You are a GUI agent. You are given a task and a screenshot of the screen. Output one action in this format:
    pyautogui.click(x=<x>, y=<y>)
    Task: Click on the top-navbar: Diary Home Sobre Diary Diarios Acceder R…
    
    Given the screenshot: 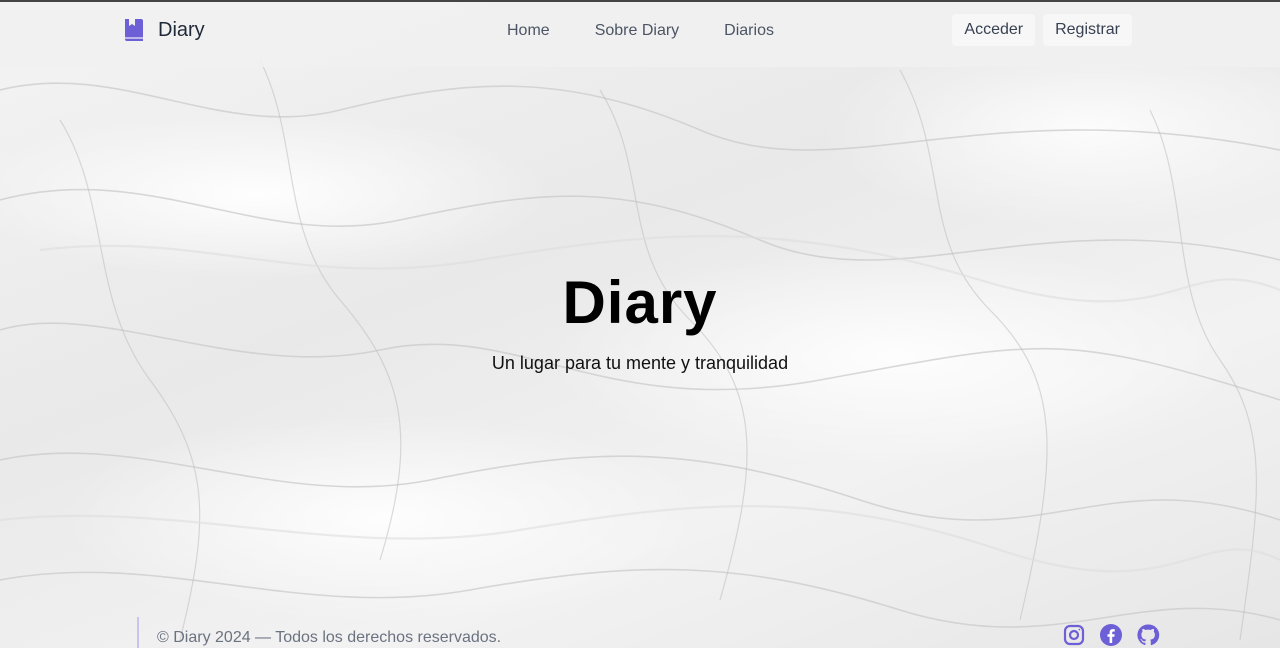 What is the action you would take?
    pyautogui.click(x=640, y=34)
    